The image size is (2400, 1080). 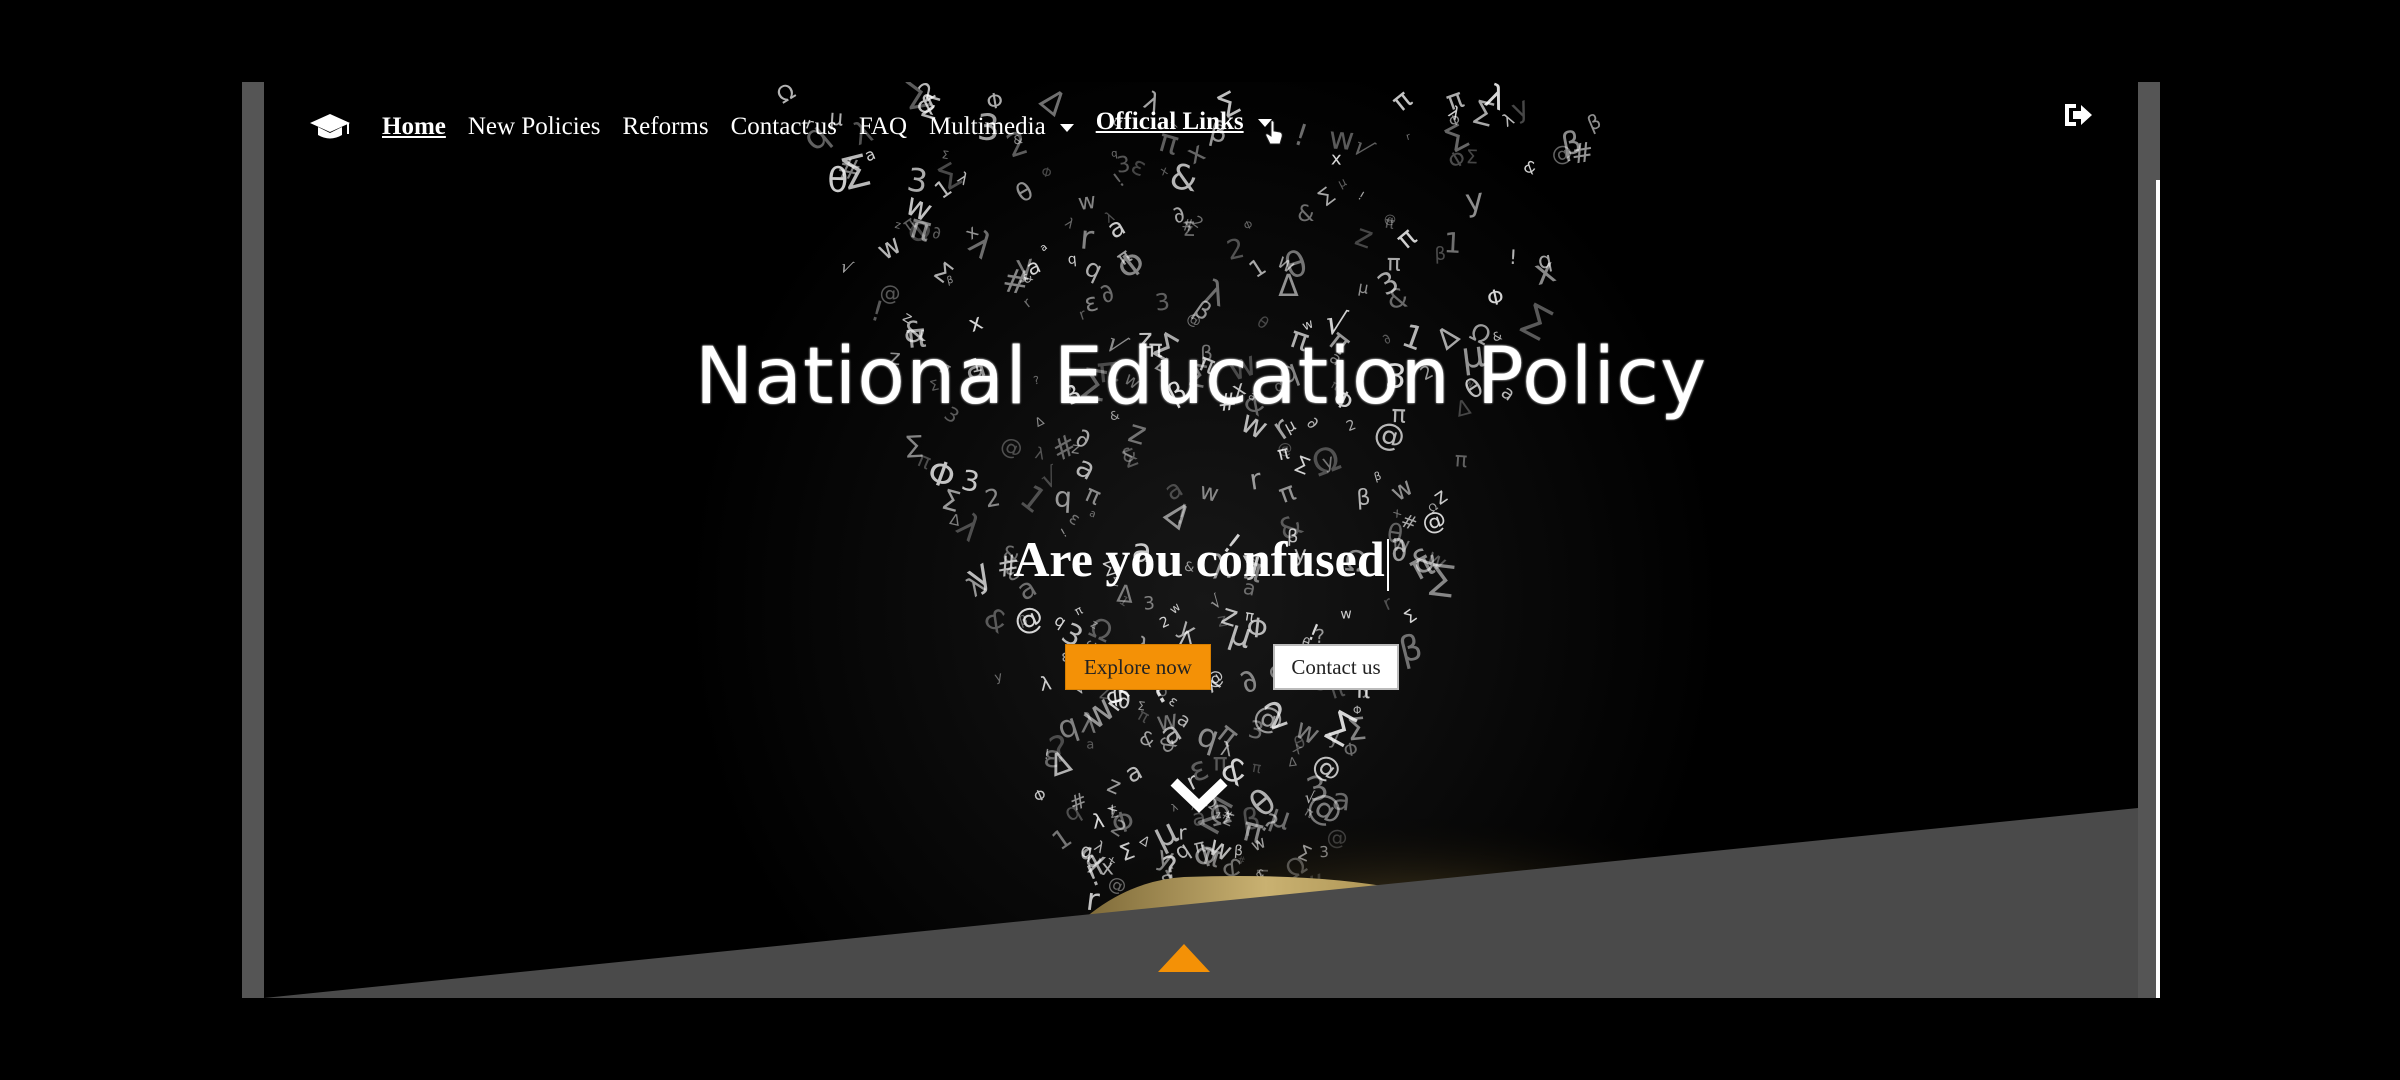 What do you see at coordinates (534, 127) in the screenshot?
I see `nav-new-policies: New Policies` at bounding box center [534, 127].